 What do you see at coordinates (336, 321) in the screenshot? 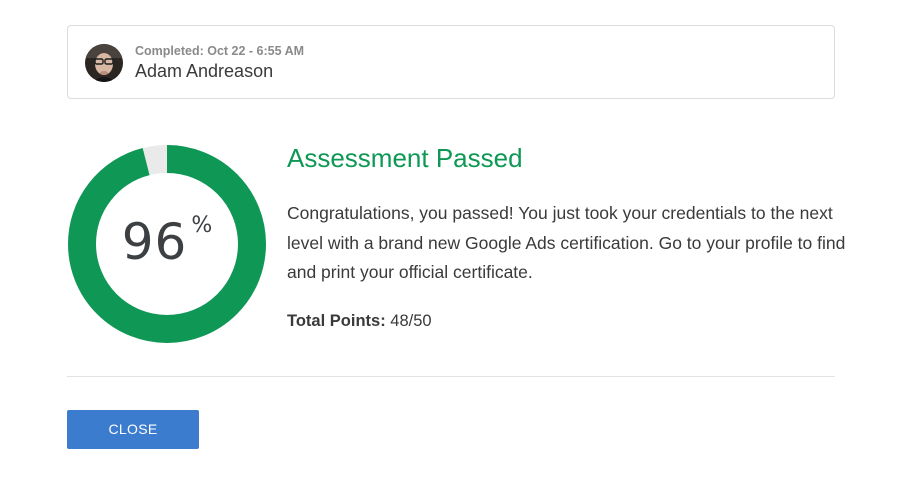
I see `total-points-label: Total Points:` at bounding box center [336, 321].